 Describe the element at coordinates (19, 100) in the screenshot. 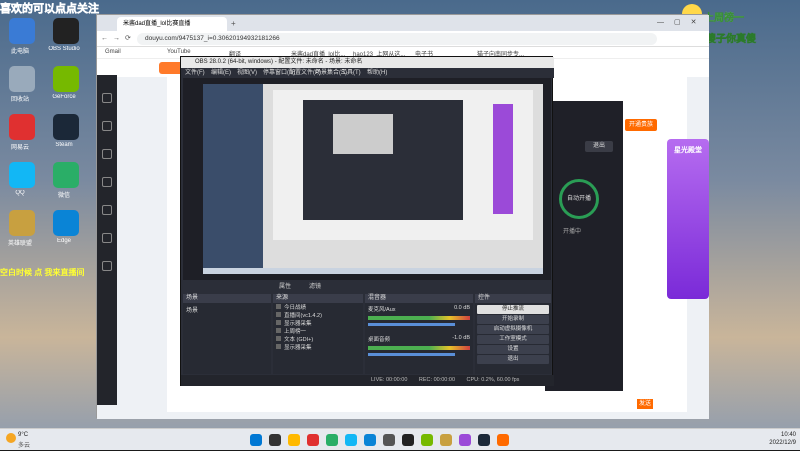

I see `desktop-icon-label: 回收站` at that location.